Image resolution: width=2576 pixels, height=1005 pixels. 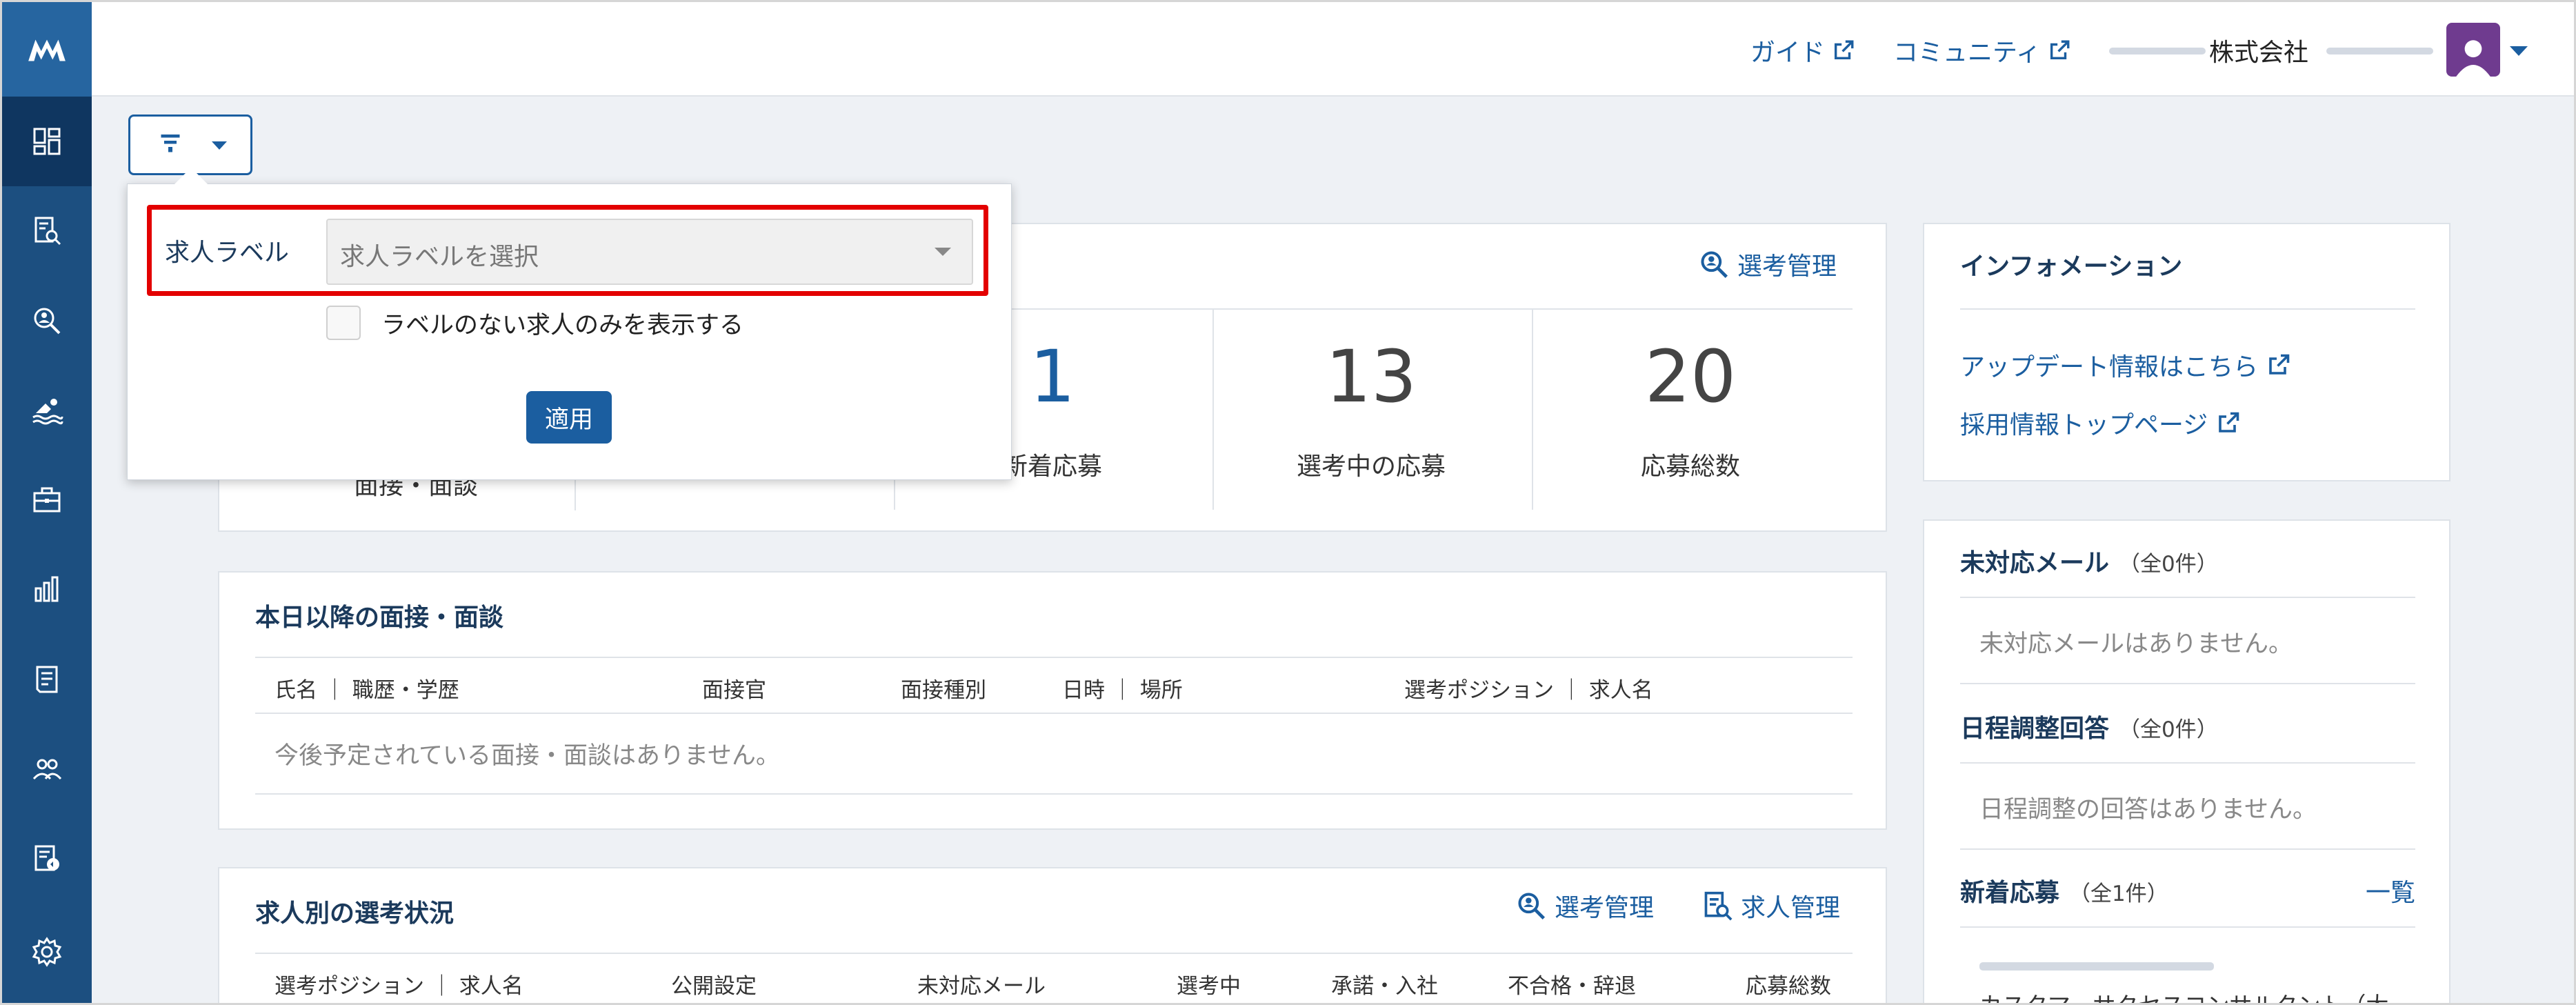 What do you see at coordinates (567, 250) in the screenshot?
I see `highlight-box` at bounding box center [567, 250].